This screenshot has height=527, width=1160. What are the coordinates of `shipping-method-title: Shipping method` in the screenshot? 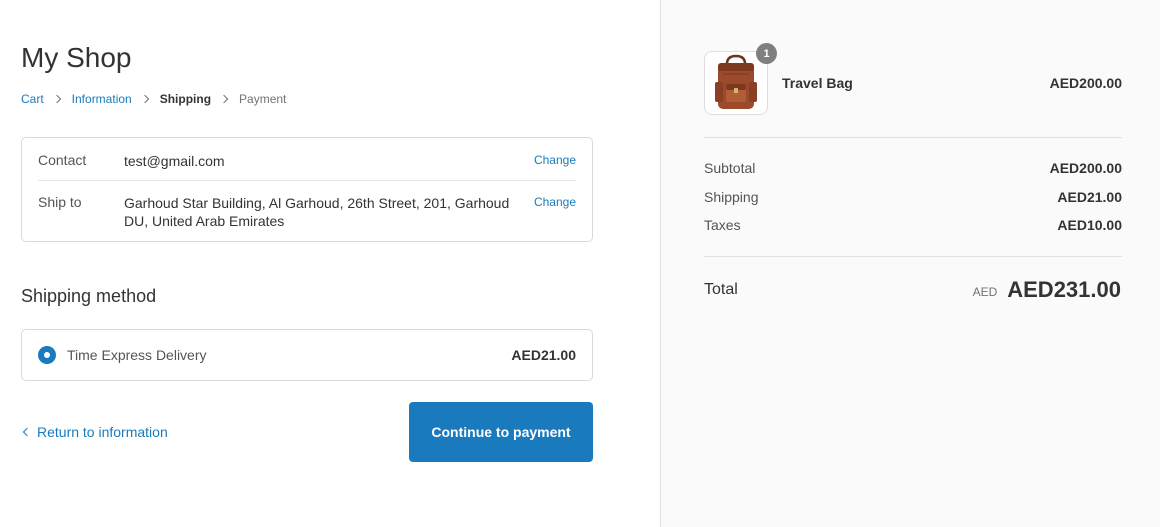 It's located at (89, 296).